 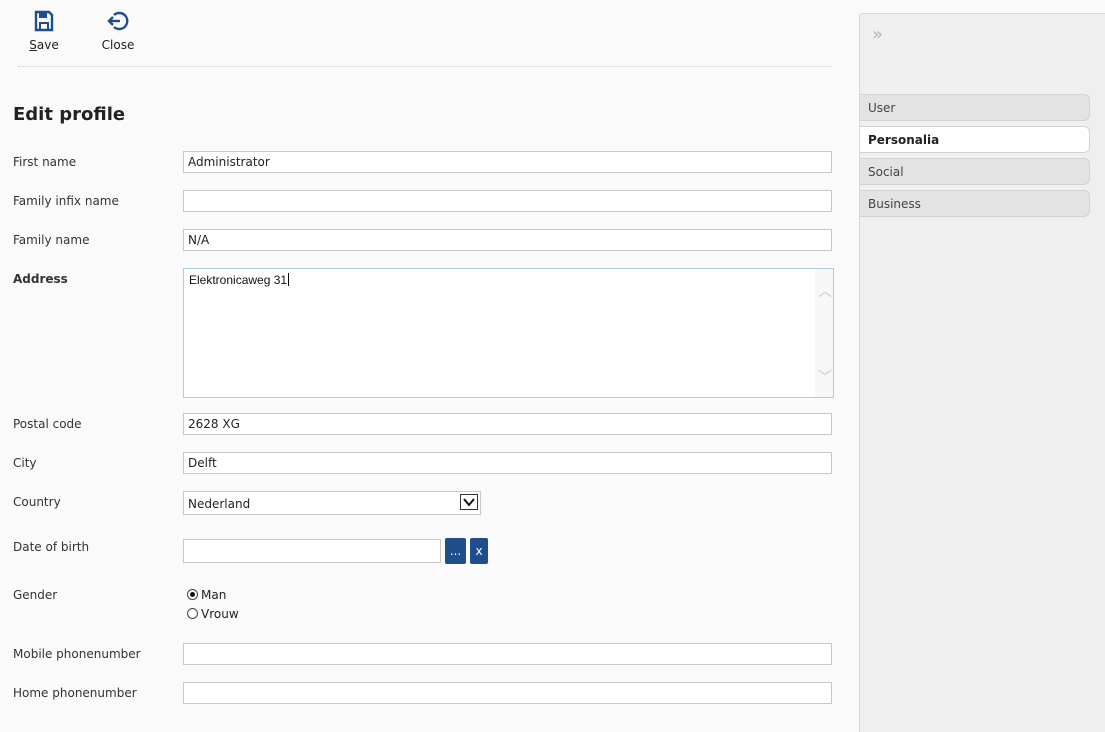 What do you see at coordinates (238, 280) in the screenshot?
I see `address-text: Elektronicaweg 31` at bounding box center [238, 280].